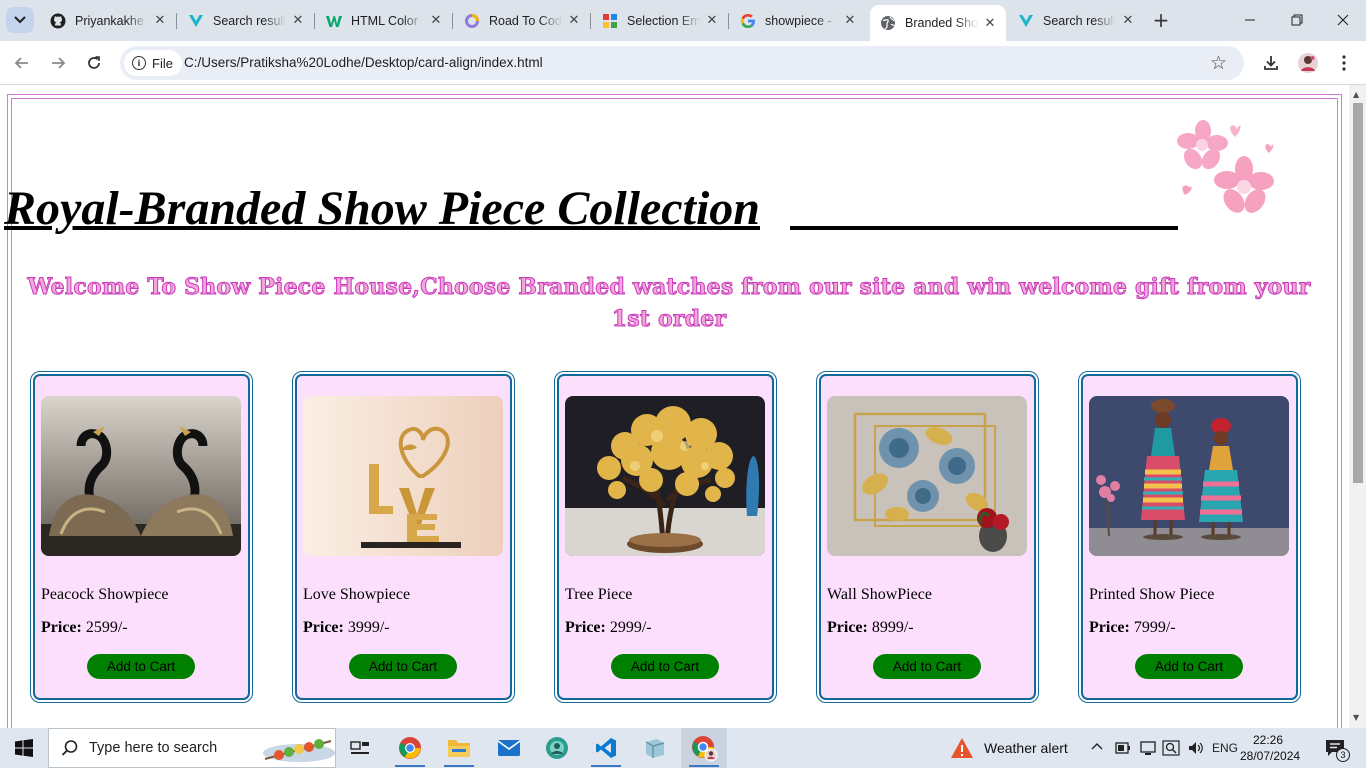 Image resolution: width=1366 pixels, height=768 pixels. What do you see at coordinates (1344, 63) in the screenshot?
I see `browser-menu-button` at bounding box center [1344, 63].